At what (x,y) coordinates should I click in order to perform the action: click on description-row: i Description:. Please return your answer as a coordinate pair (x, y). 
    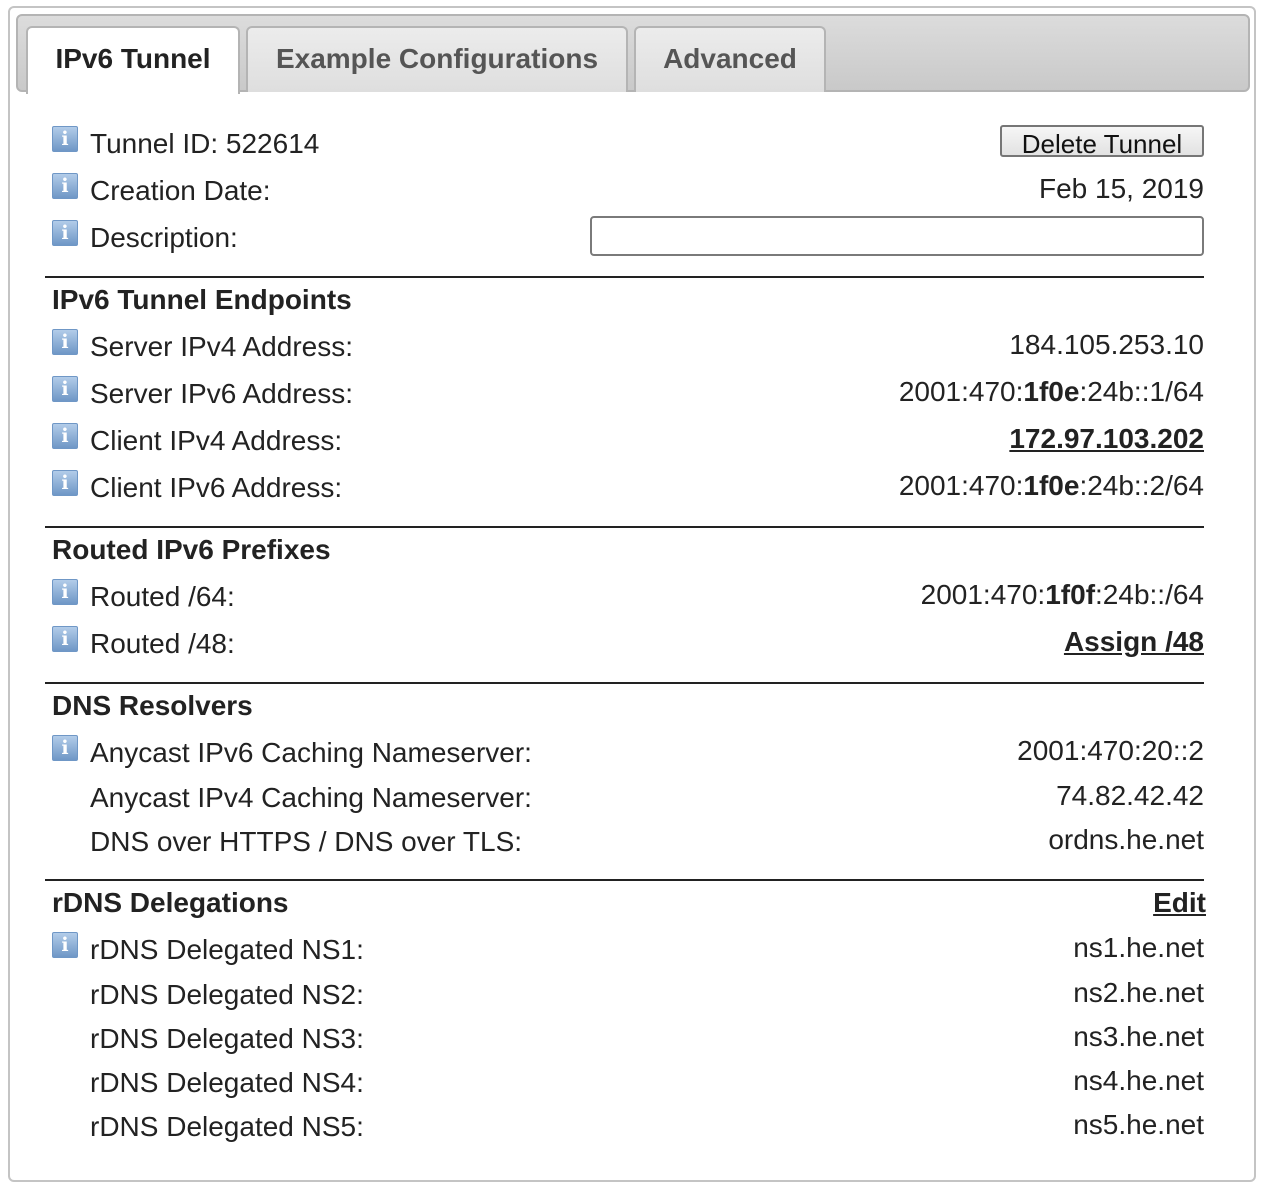
    Looking at the image, I should click on (628, 238).